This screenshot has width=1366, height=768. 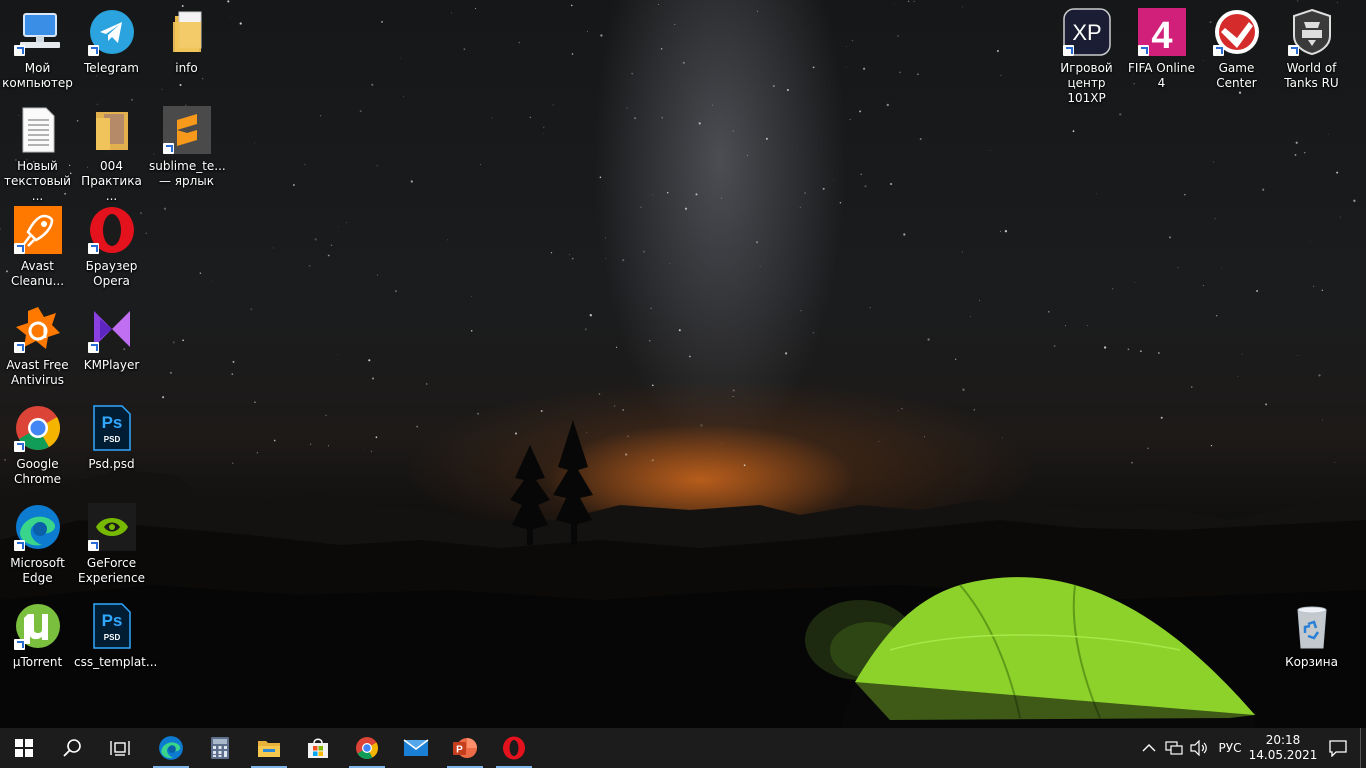 What do you see at coordinates (186, 130) in the screenshot?
I see `sublime-icon` at bounding box center [186, 130].